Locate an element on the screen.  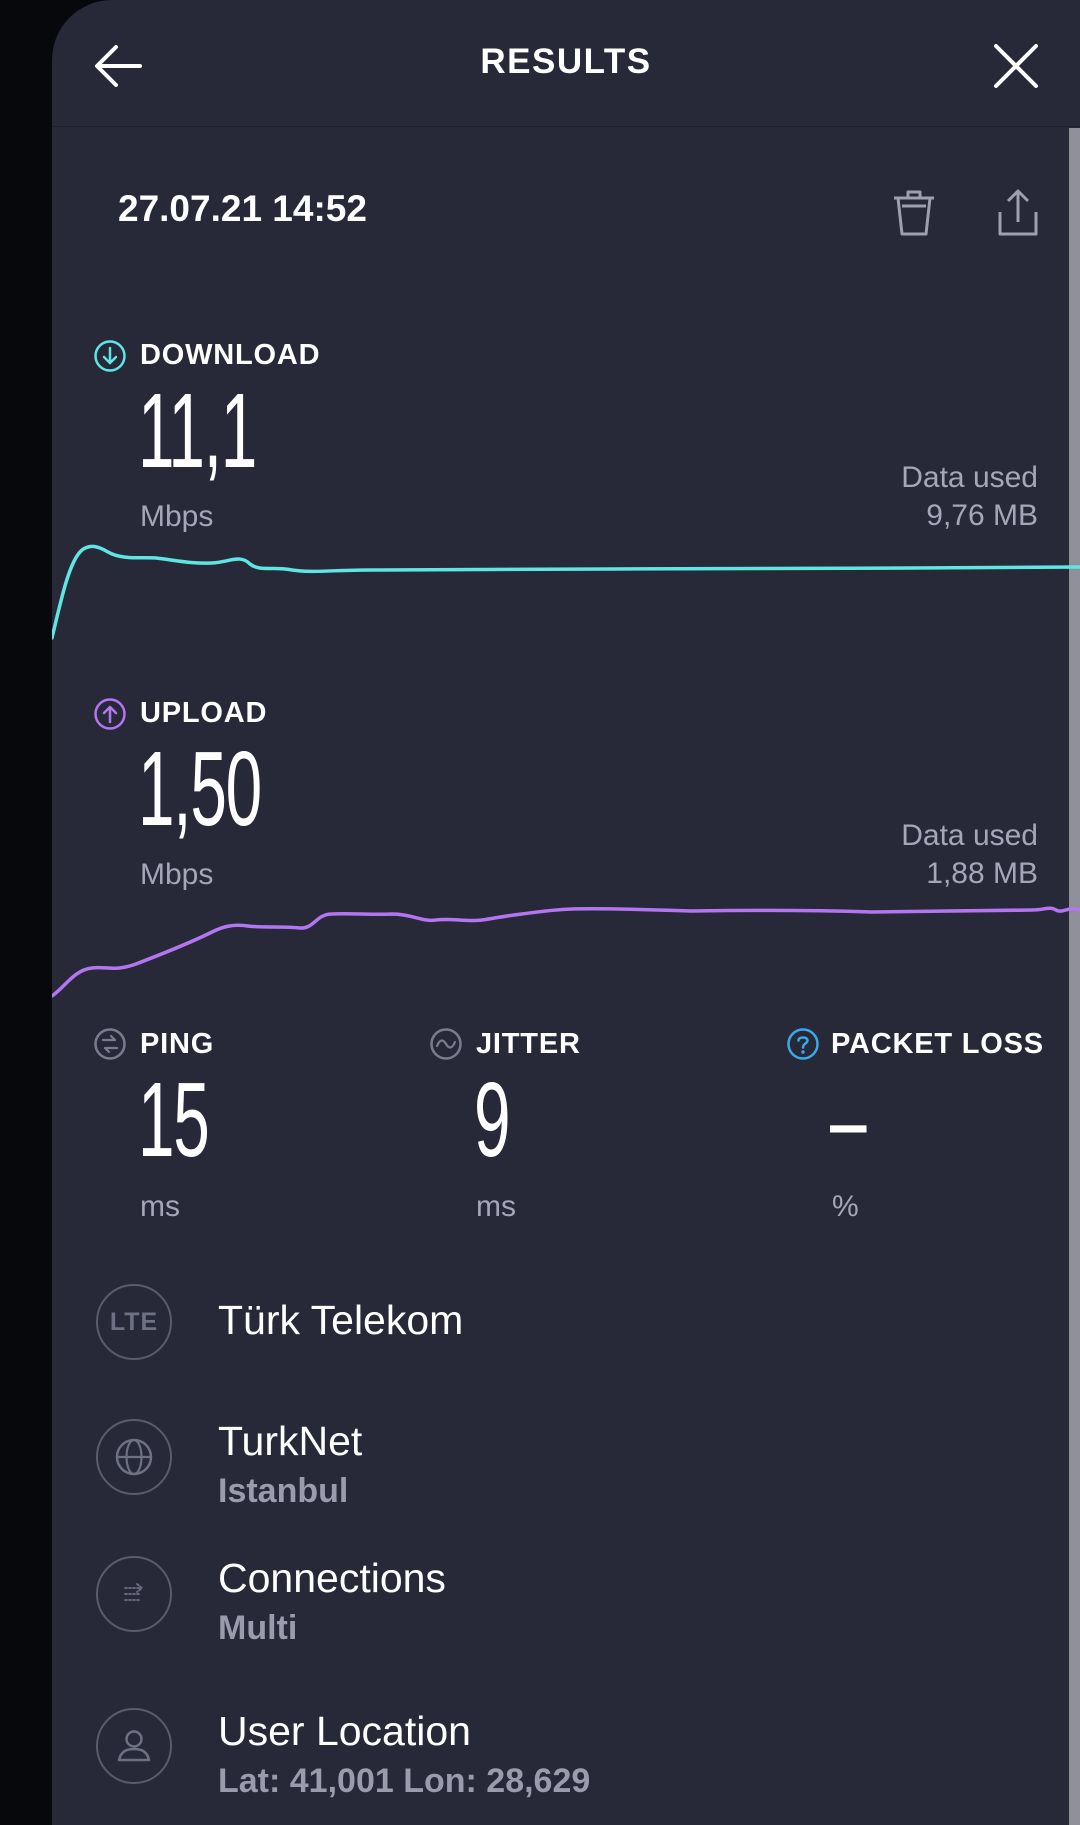
ping-value: 15 is located at coordinates (174, 1120).